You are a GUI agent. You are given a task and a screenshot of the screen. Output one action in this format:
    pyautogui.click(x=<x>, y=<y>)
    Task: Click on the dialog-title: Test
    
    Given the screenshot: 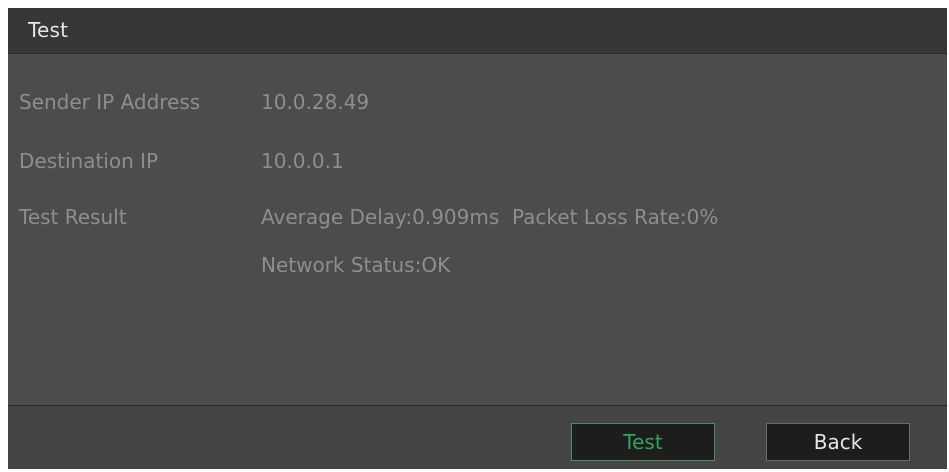 What is the action you would take?
    pyautogui.click(x=48, y=30)
    